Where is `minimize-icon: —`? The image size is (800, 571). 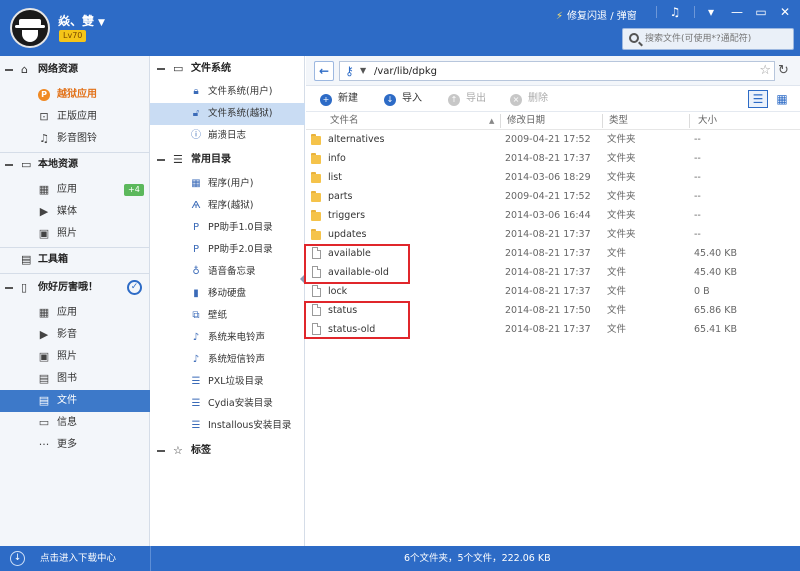 minimize-icon: — is located at coordinates (737, 12).